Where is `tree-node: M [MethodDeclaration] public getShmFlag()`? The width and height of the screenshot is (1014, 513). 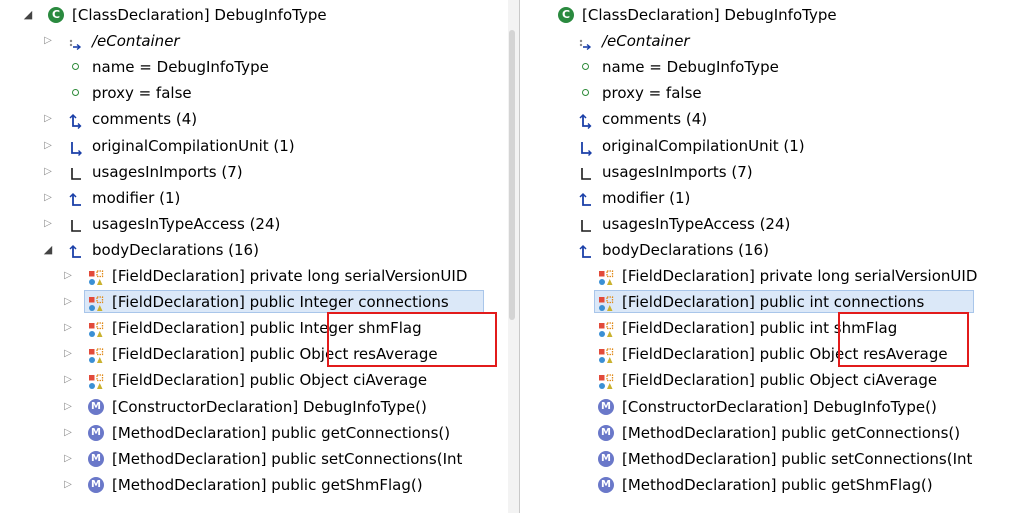
tree-node: M [MethodDeclaration] public getShmFlag() is located at coordinates (767, 485).